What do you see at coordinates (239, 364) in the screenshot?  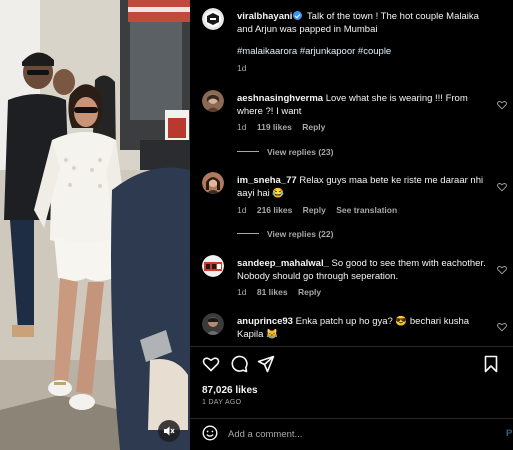 I see `comment-icon` at bounding box center [239, 364].